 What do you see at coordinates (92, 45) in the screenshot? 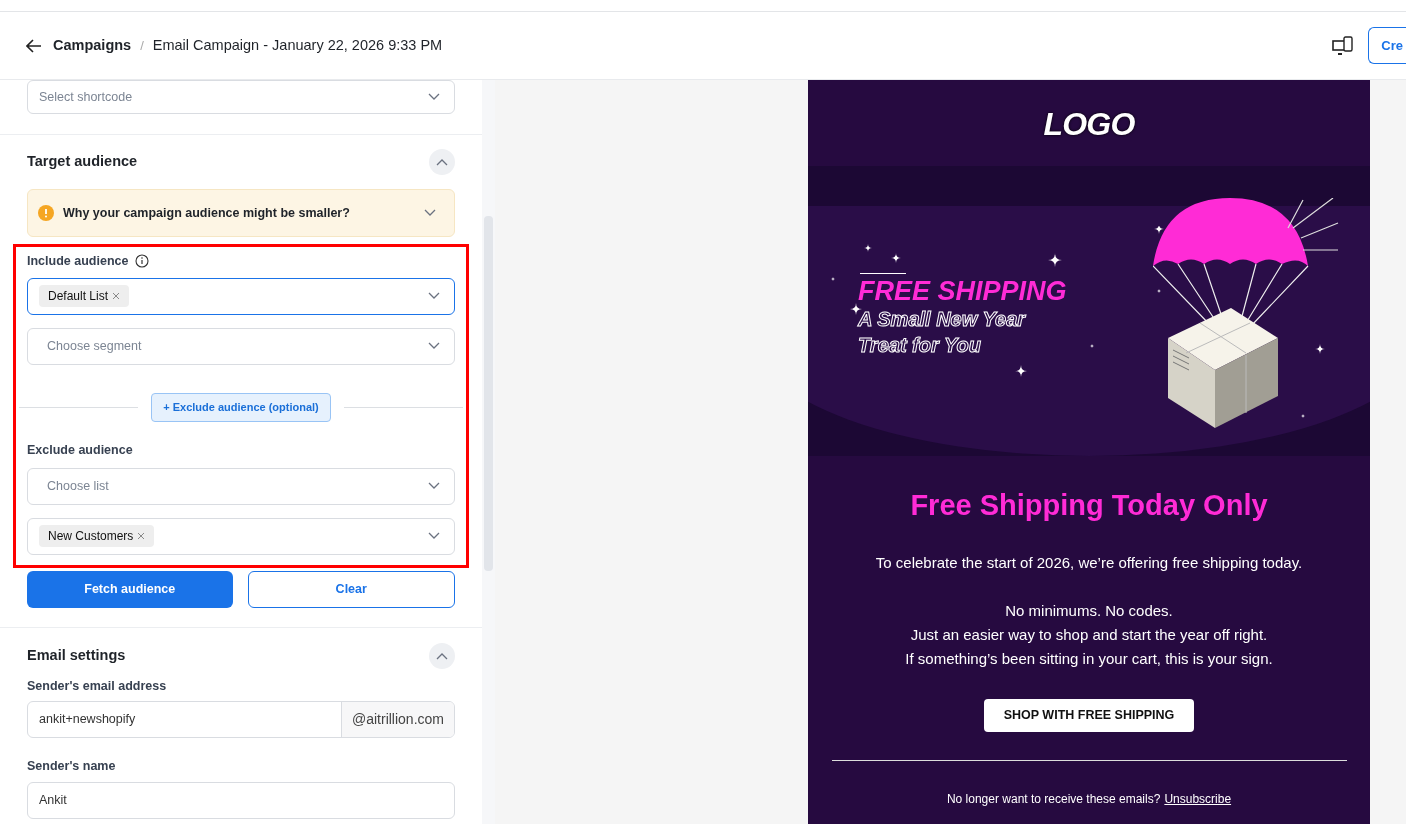
I see `breadcrumb-link: Campaigns` at bounding box center [92, 45].